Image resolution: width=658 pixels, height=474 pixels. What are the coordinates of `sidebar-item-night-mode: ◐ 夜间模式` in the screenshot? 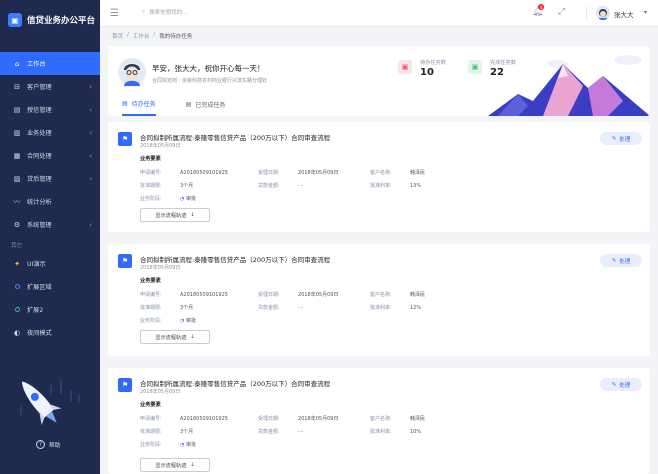 It's located at (50, 332).